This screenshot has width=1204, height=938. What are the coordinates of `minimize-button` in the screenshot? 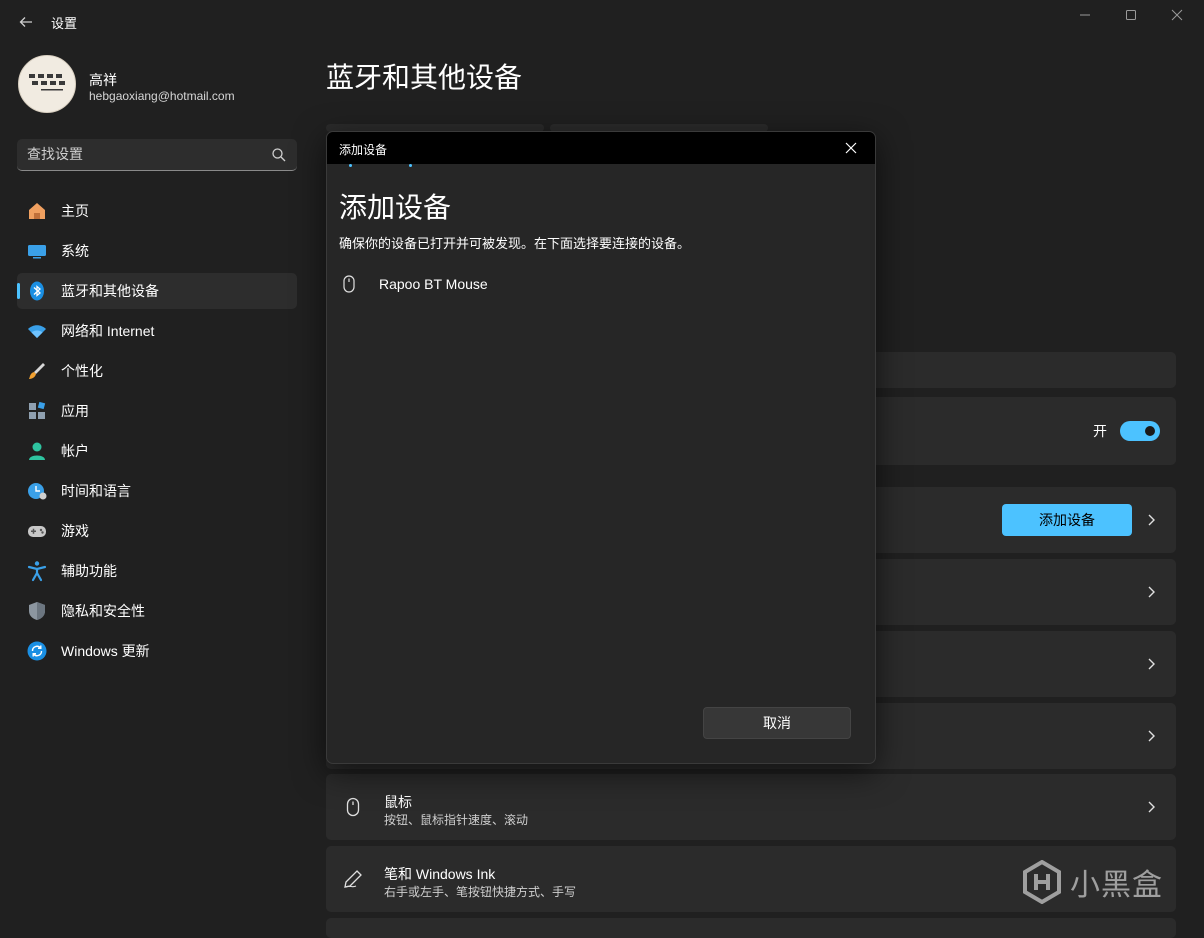 It's located at (1085, 15).